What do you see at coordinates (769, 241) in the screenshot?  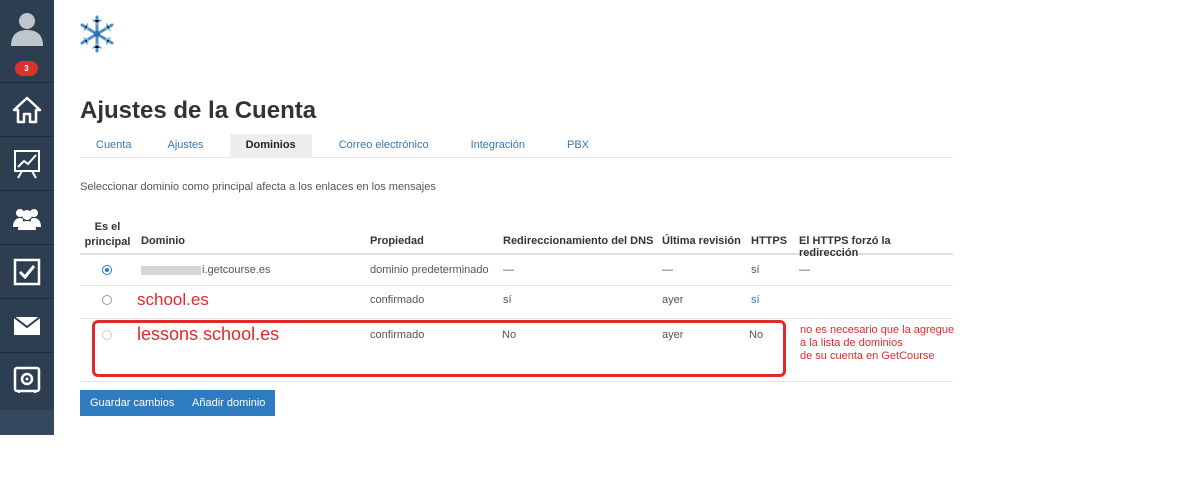 I see `header-https: HTTPS` at bounding box center [769, 241].